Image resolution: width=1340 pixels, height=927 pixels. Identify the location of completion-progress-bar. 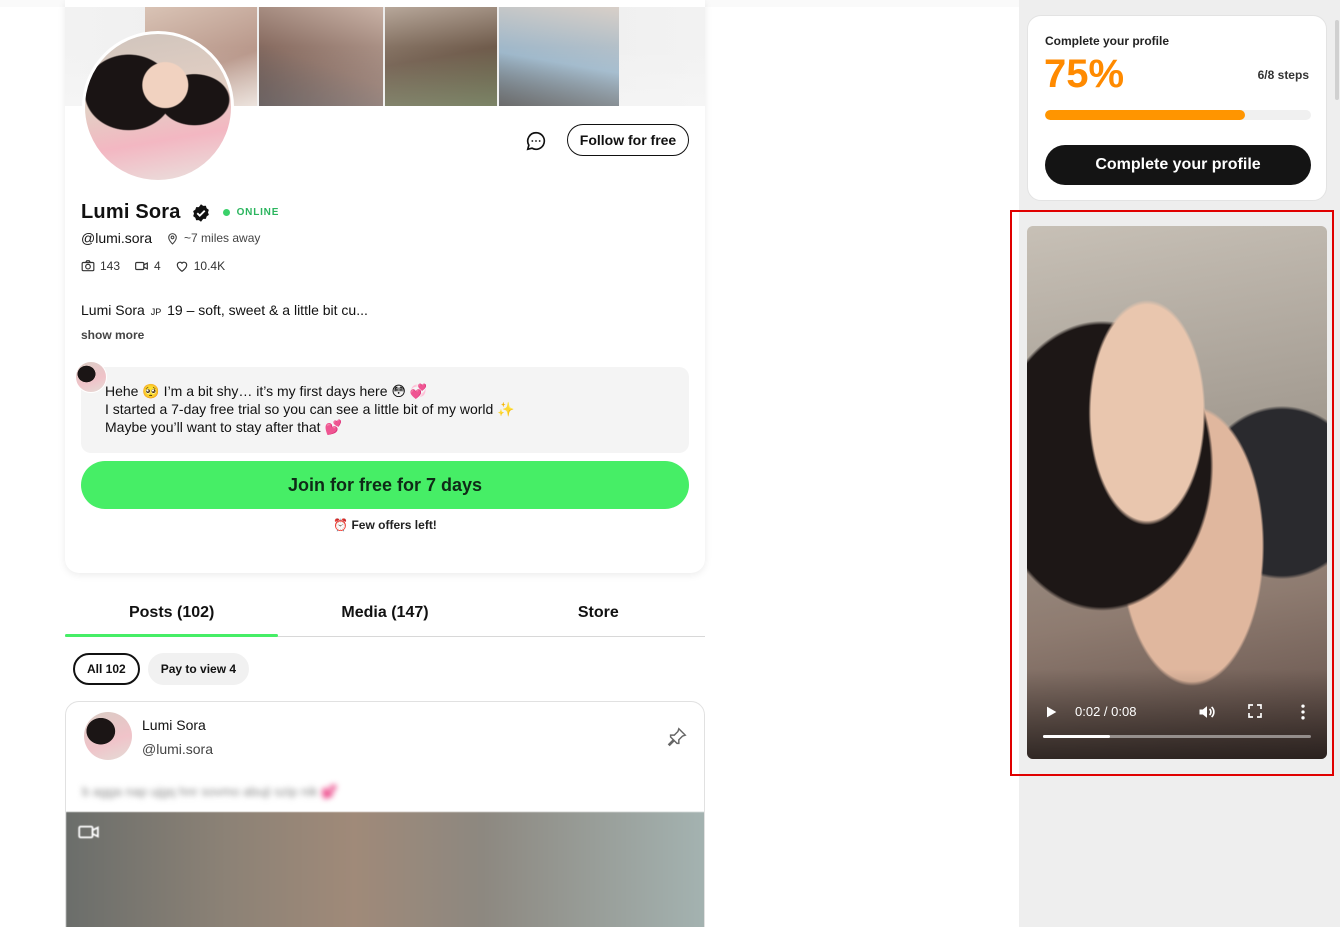
(1178, 115).